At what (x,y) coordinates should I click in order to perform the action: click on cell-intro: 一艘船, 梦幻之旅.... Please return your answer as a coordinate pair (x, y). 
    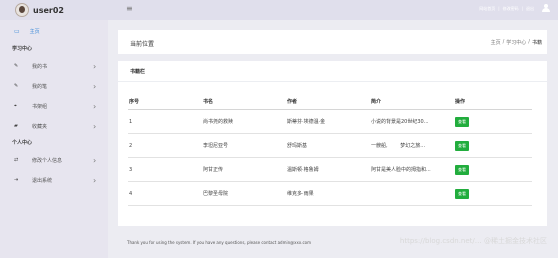
    Looking at the image, I should click on (412, 145).